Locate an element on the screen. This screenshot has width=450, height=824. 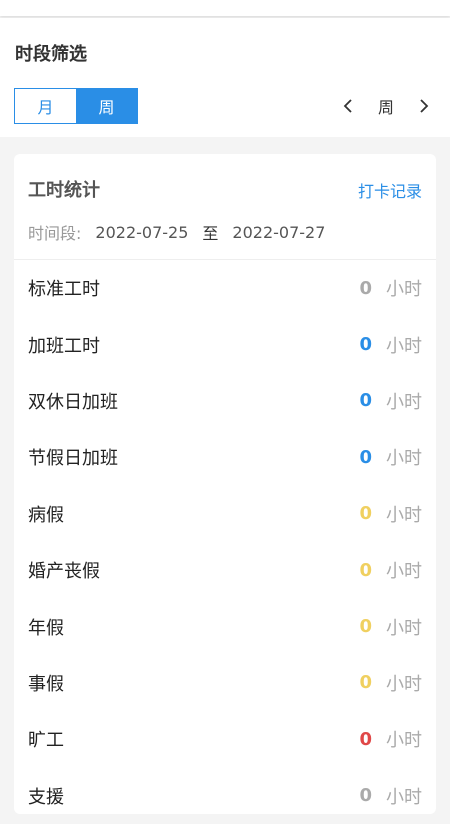
list-item: 病假 0 小时 is located at coordinates (225, 514).